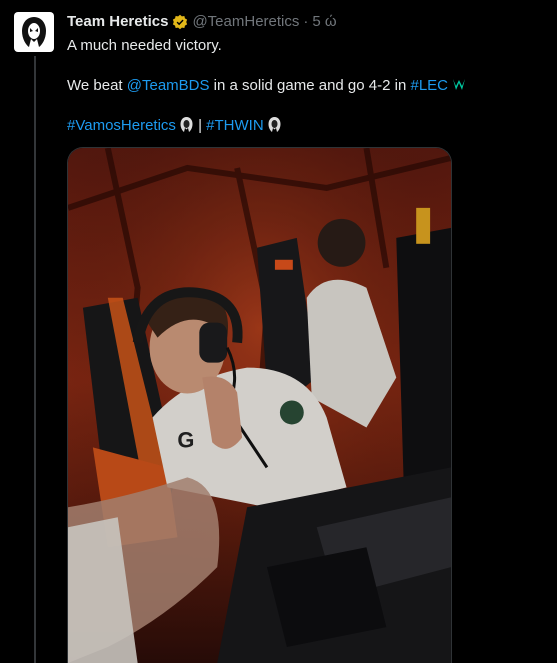 The width and height of the screenshot is (557, 663). Describe the element at coordinates (459, 84) in the screenshot. I see `lec-logo-icon` at that location.